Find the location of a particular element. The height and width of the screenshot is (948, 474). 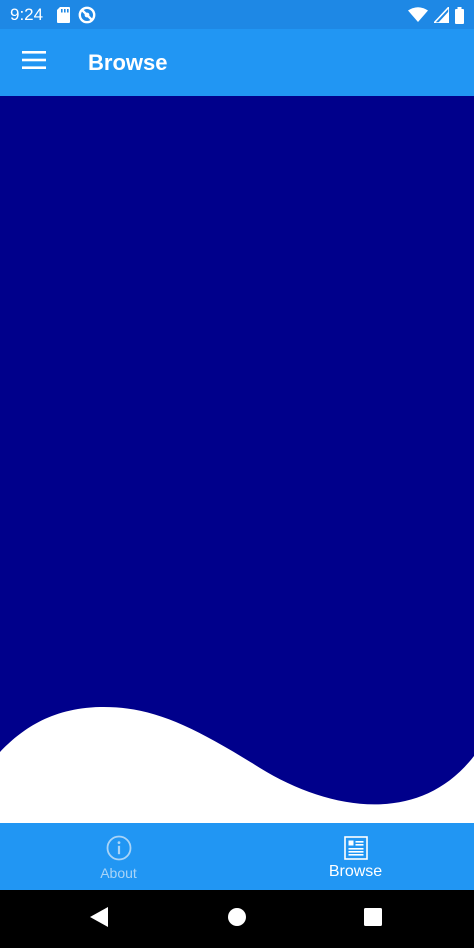

recents-button is located at coordinates (373, 919).